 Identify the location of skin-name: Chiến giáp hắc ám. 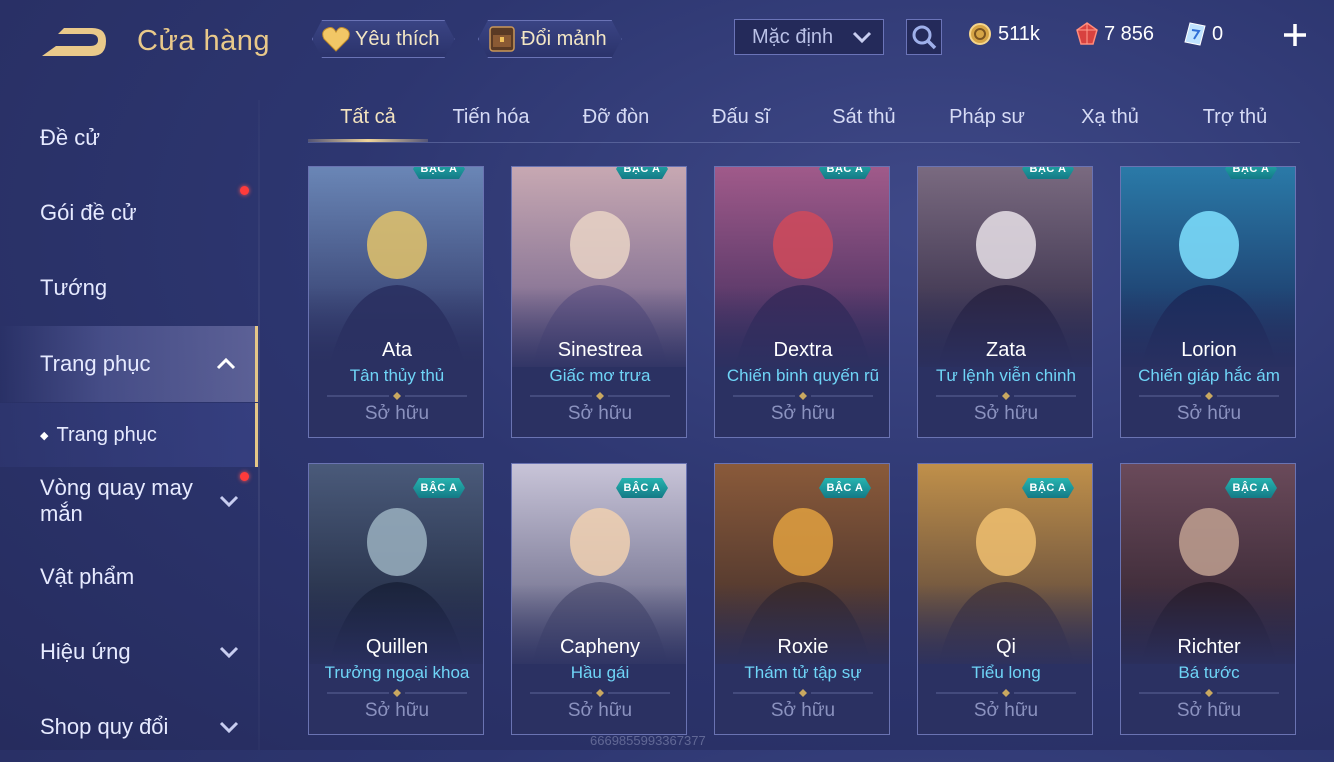
(1209, 375).